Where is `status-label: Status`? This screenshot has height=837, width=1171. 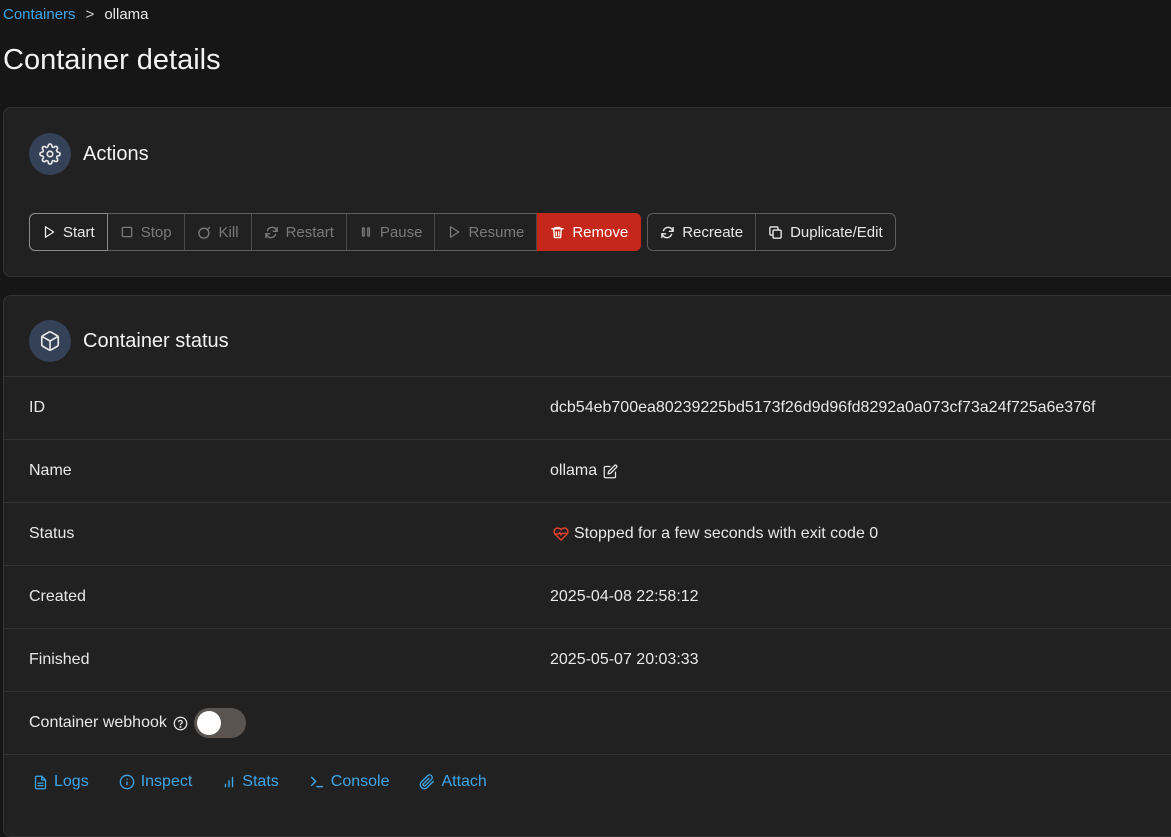 status-label: Status is located at coordinates (52, 533).